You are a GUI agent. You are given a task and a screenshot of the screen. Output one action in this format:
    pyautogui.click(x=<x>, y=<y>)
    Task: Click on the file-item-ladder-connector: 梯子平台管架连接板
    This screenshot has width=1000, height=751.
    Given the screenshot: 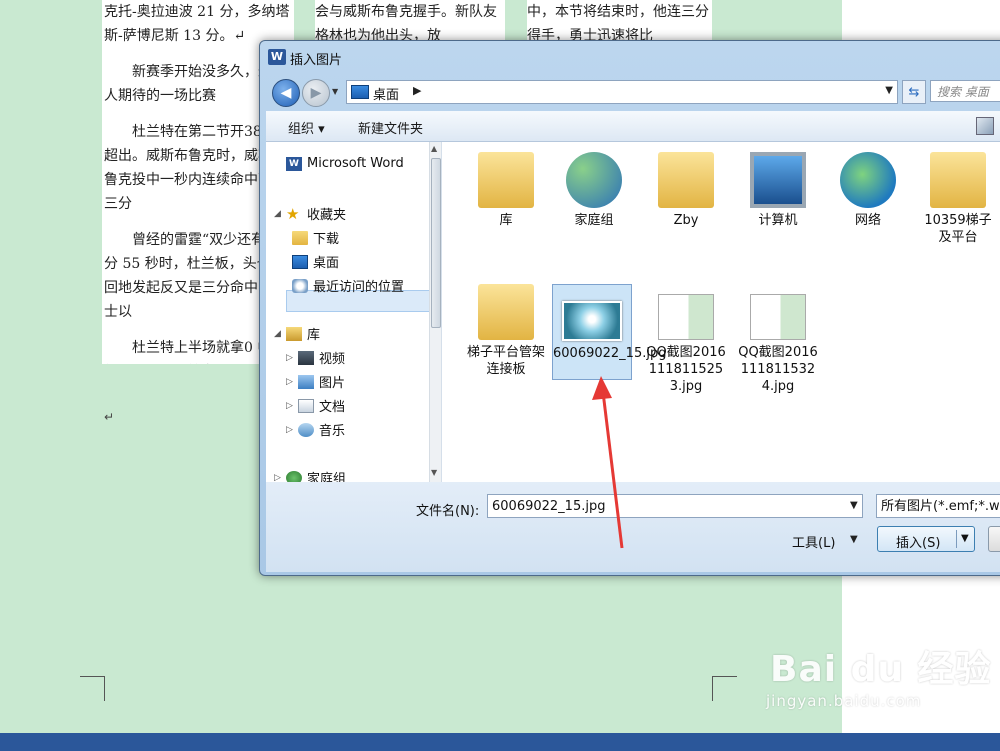 What is the action you would take?
    pyautogui.click(x=506, y=331)
    